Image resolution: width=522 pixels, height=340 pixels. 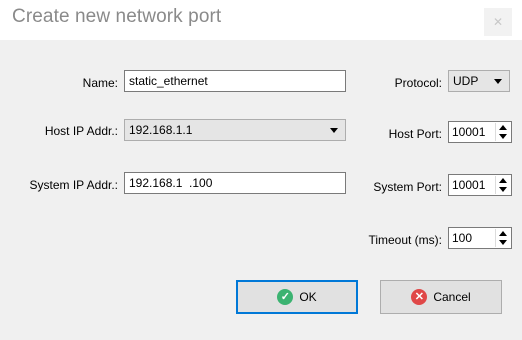 I want to click on protocol-label: Protocol:, so click(x=418, y=83).